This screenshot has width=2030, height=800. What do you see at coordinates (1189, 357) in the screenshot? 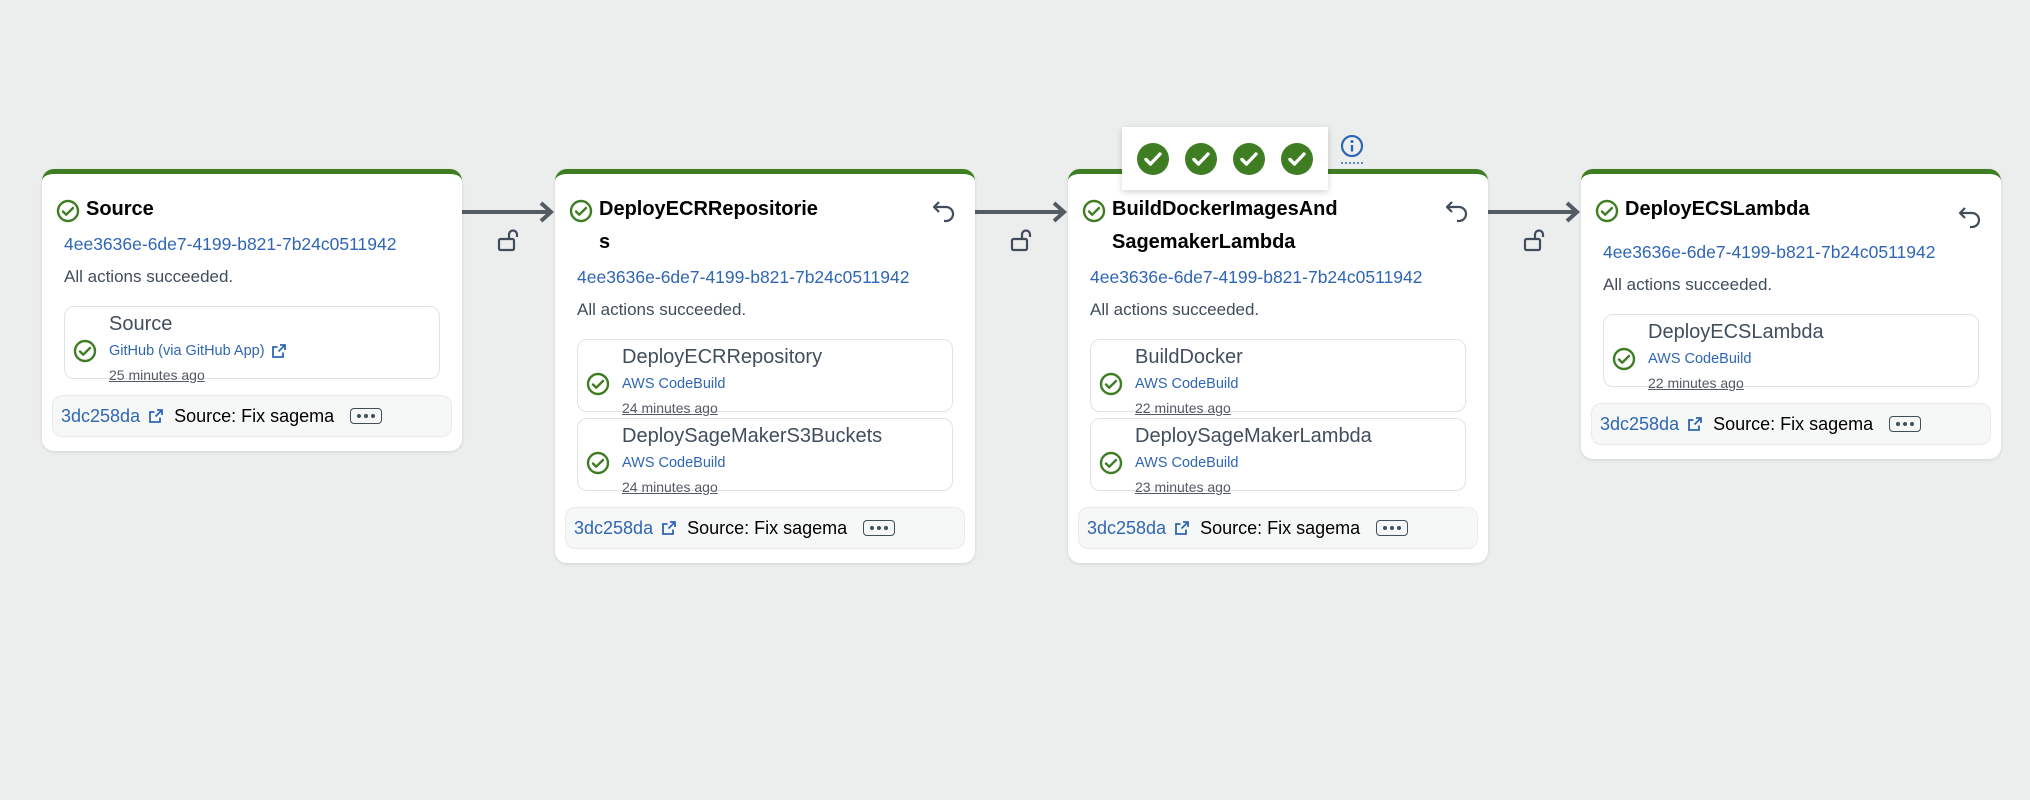
I see `action-name: BuildDocker` at bounding box center [1189, 357].